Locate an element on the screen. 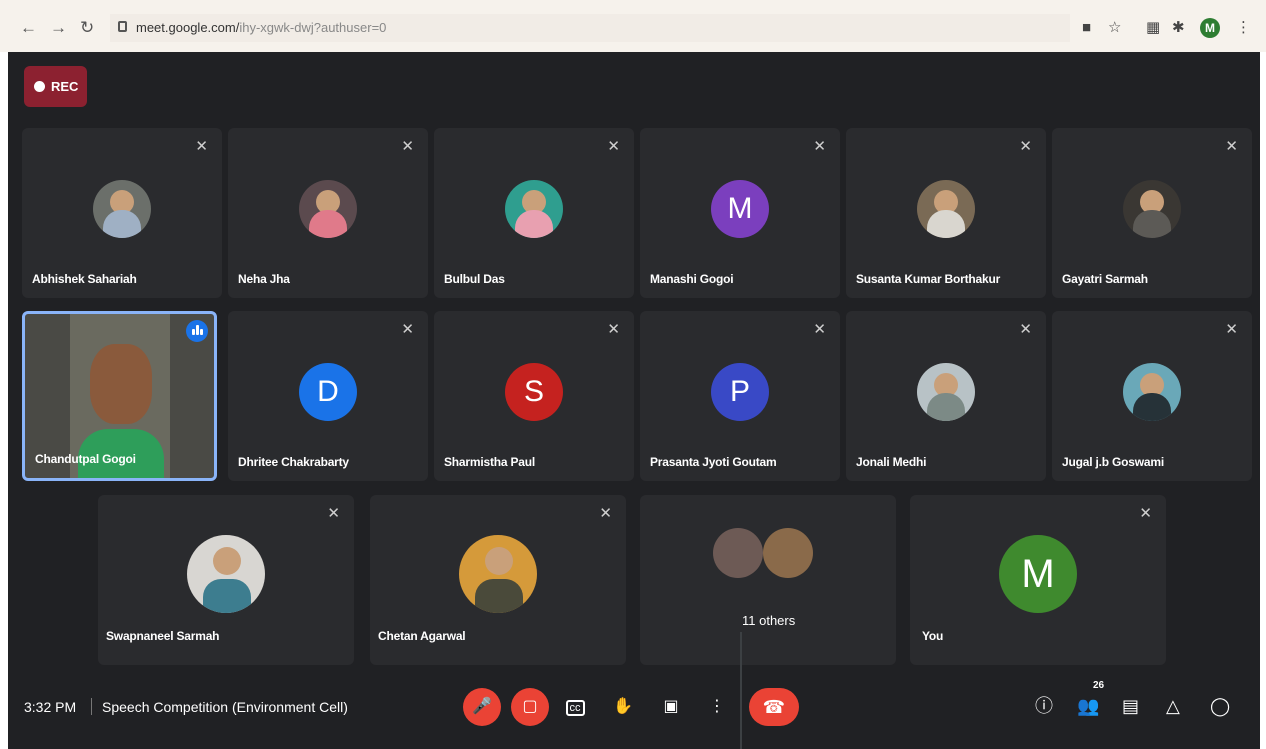  participant-name: Chandutpal Gogoi is located at coordinates (85, 459).